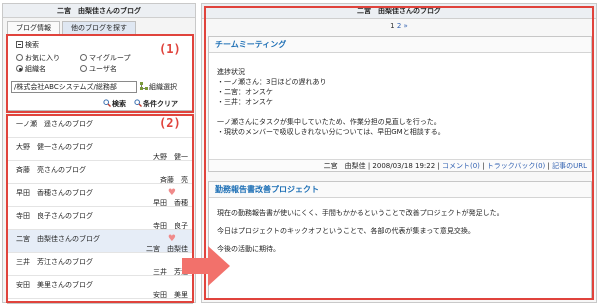  I want to click on tab-blog-info: ブログ情報, so click(33, 28).